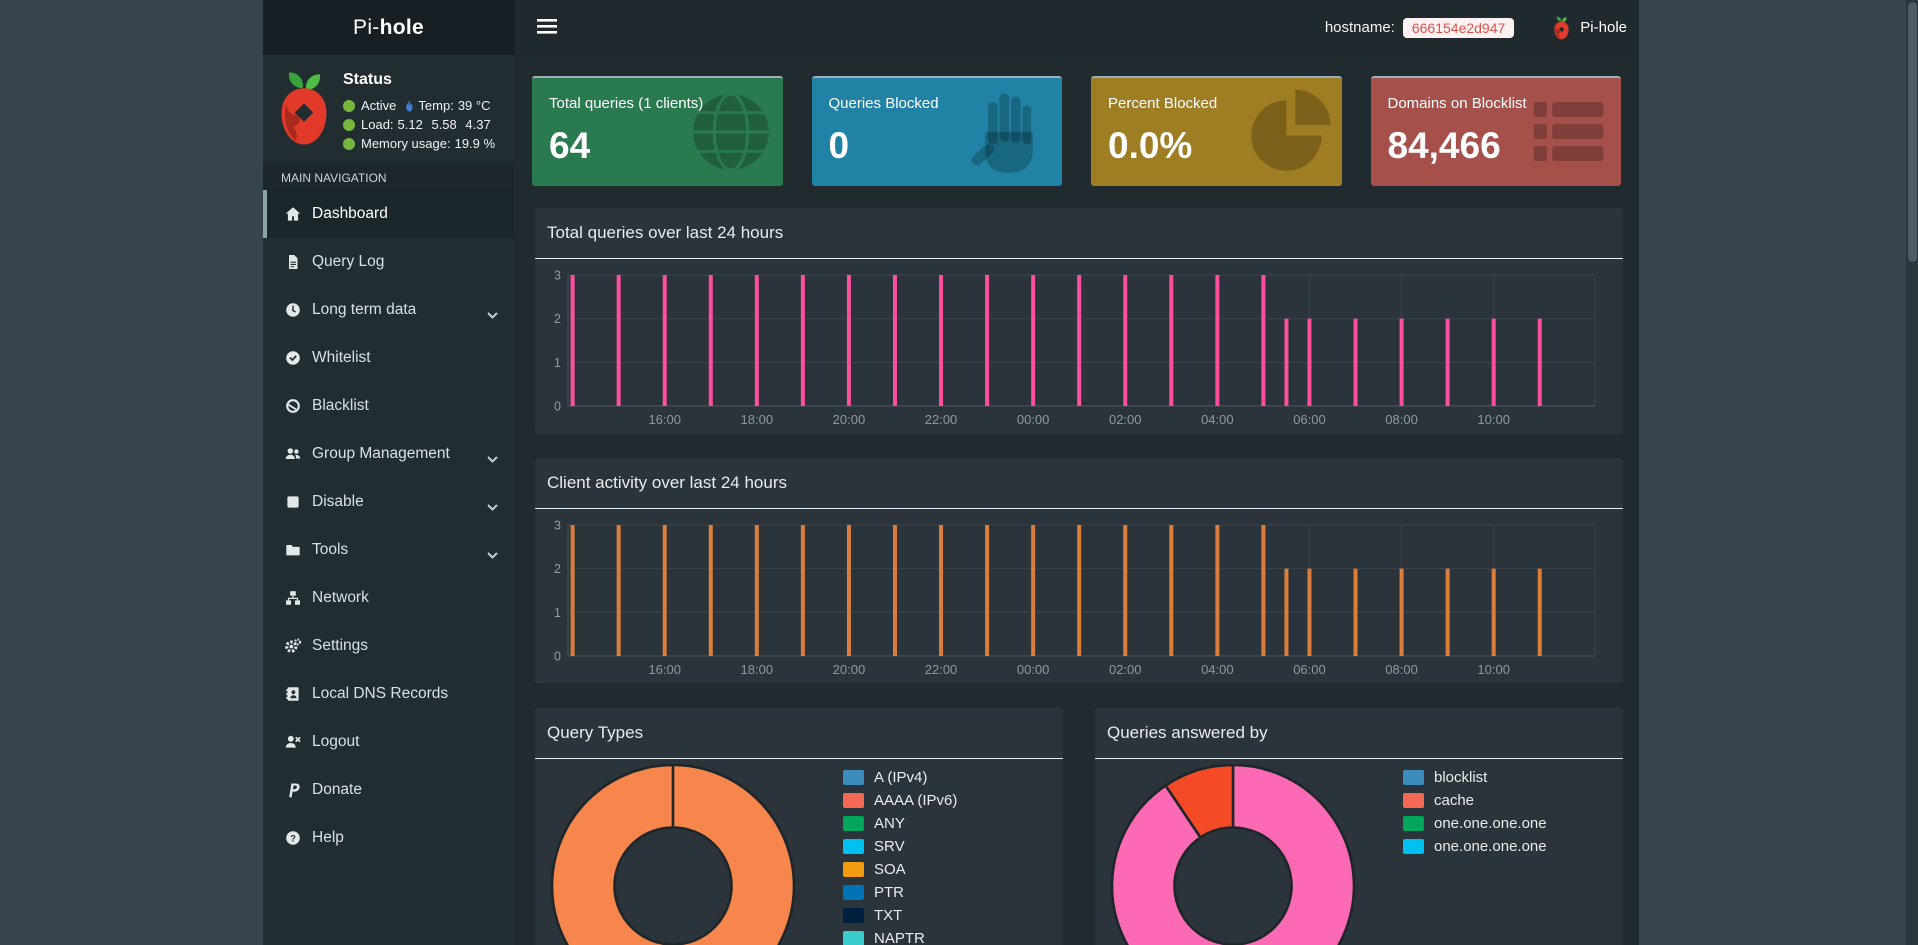 Image resolution: width=1918 pixels, height=945 pixels. What do you see at coordinates (436, 105) in the screenshot?
I see `temp-label: Temp:` at bounding box center [436, 105].